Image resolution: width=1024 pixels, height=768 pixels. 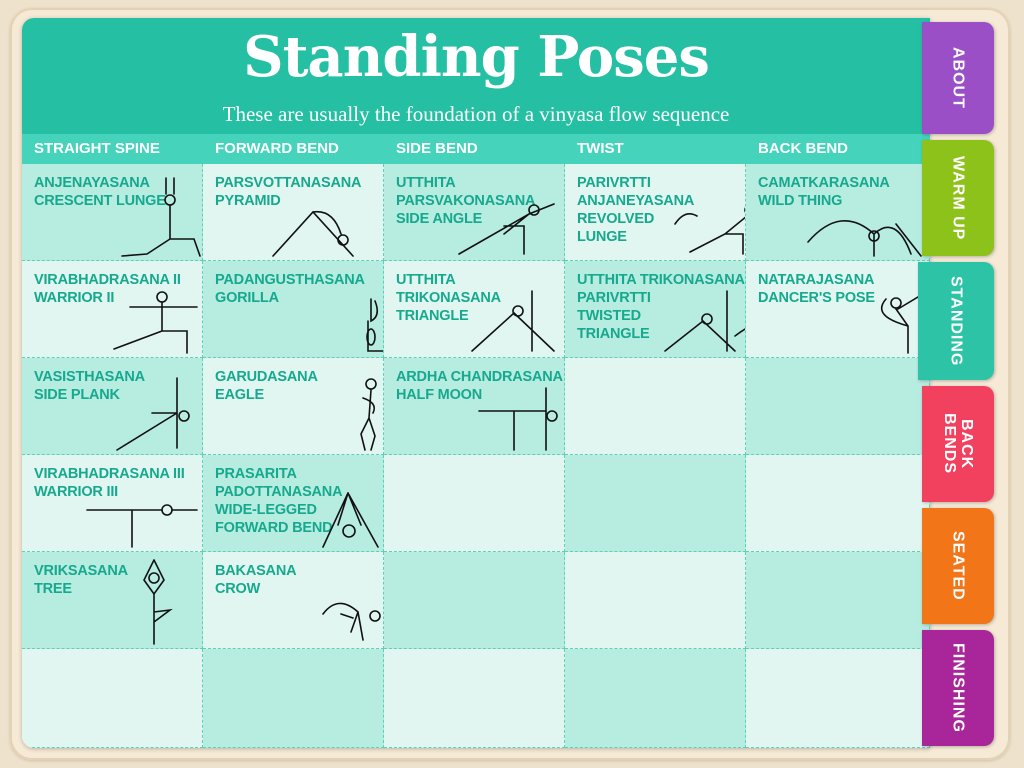 I want to click on pose-english-name: WARRIOR II, so click(x=74, y=298).